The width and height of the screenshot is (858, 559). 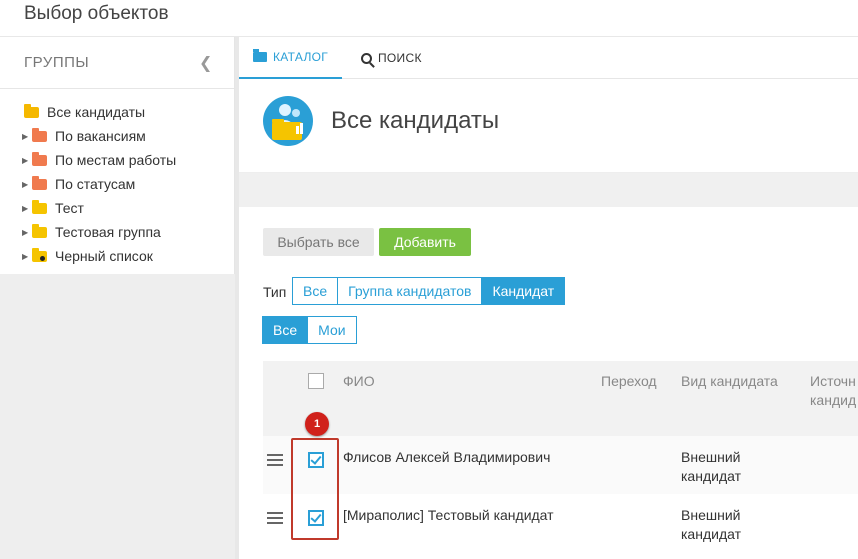 I want to click on tree-item-test: ▶ Тест, so click(x=117, y=208).